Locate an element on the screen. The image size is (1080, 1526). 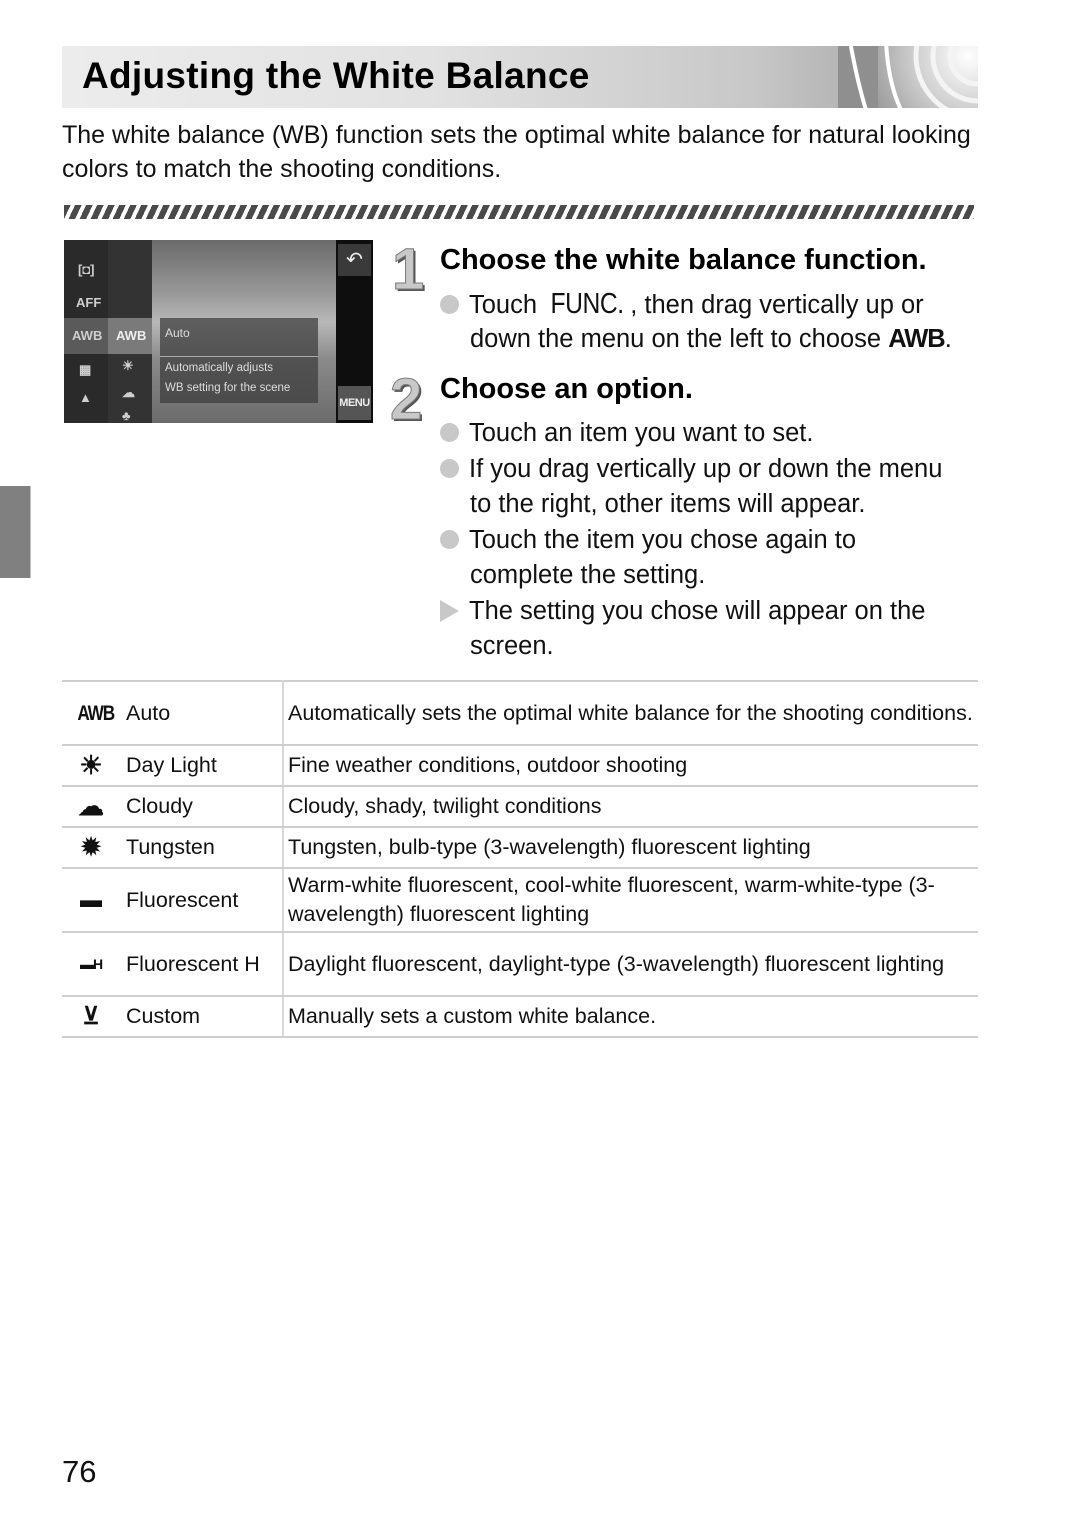
decorative-arcs-icon is located at coordinates (908, 77).